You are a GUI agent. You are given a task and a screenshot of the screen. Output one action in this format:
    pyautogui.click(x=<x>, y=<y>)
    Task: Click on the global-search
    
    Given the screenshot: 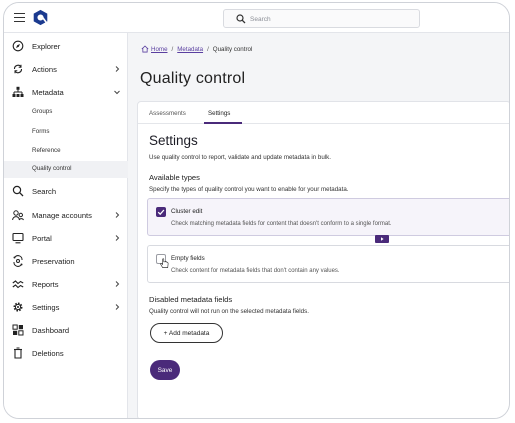 What is the action you would take?
    pyautogui.click(x=321, y=18)
    